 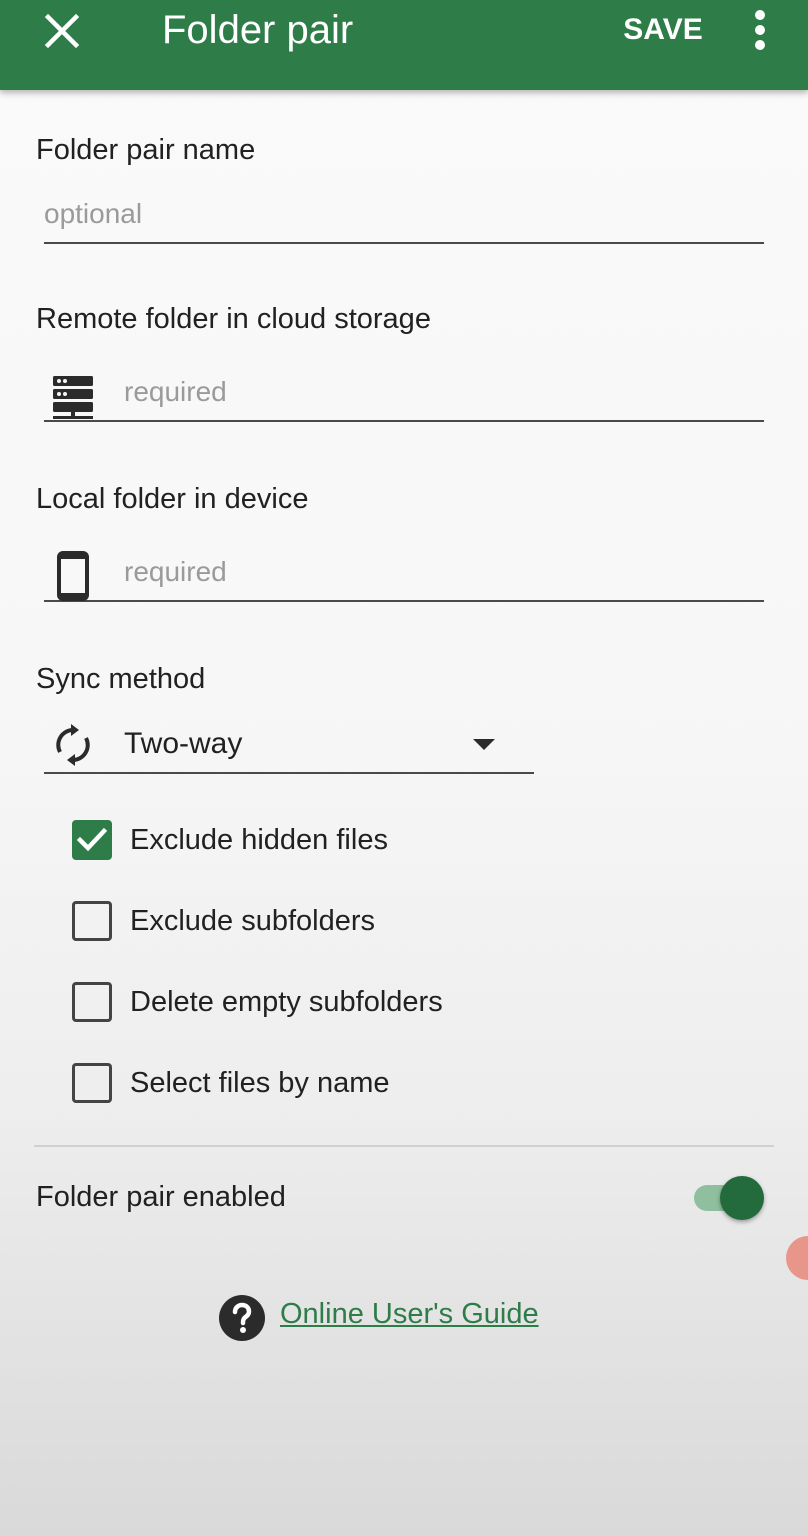 I want to click on option-label: Select files by name, so click(x=260, y=1083).